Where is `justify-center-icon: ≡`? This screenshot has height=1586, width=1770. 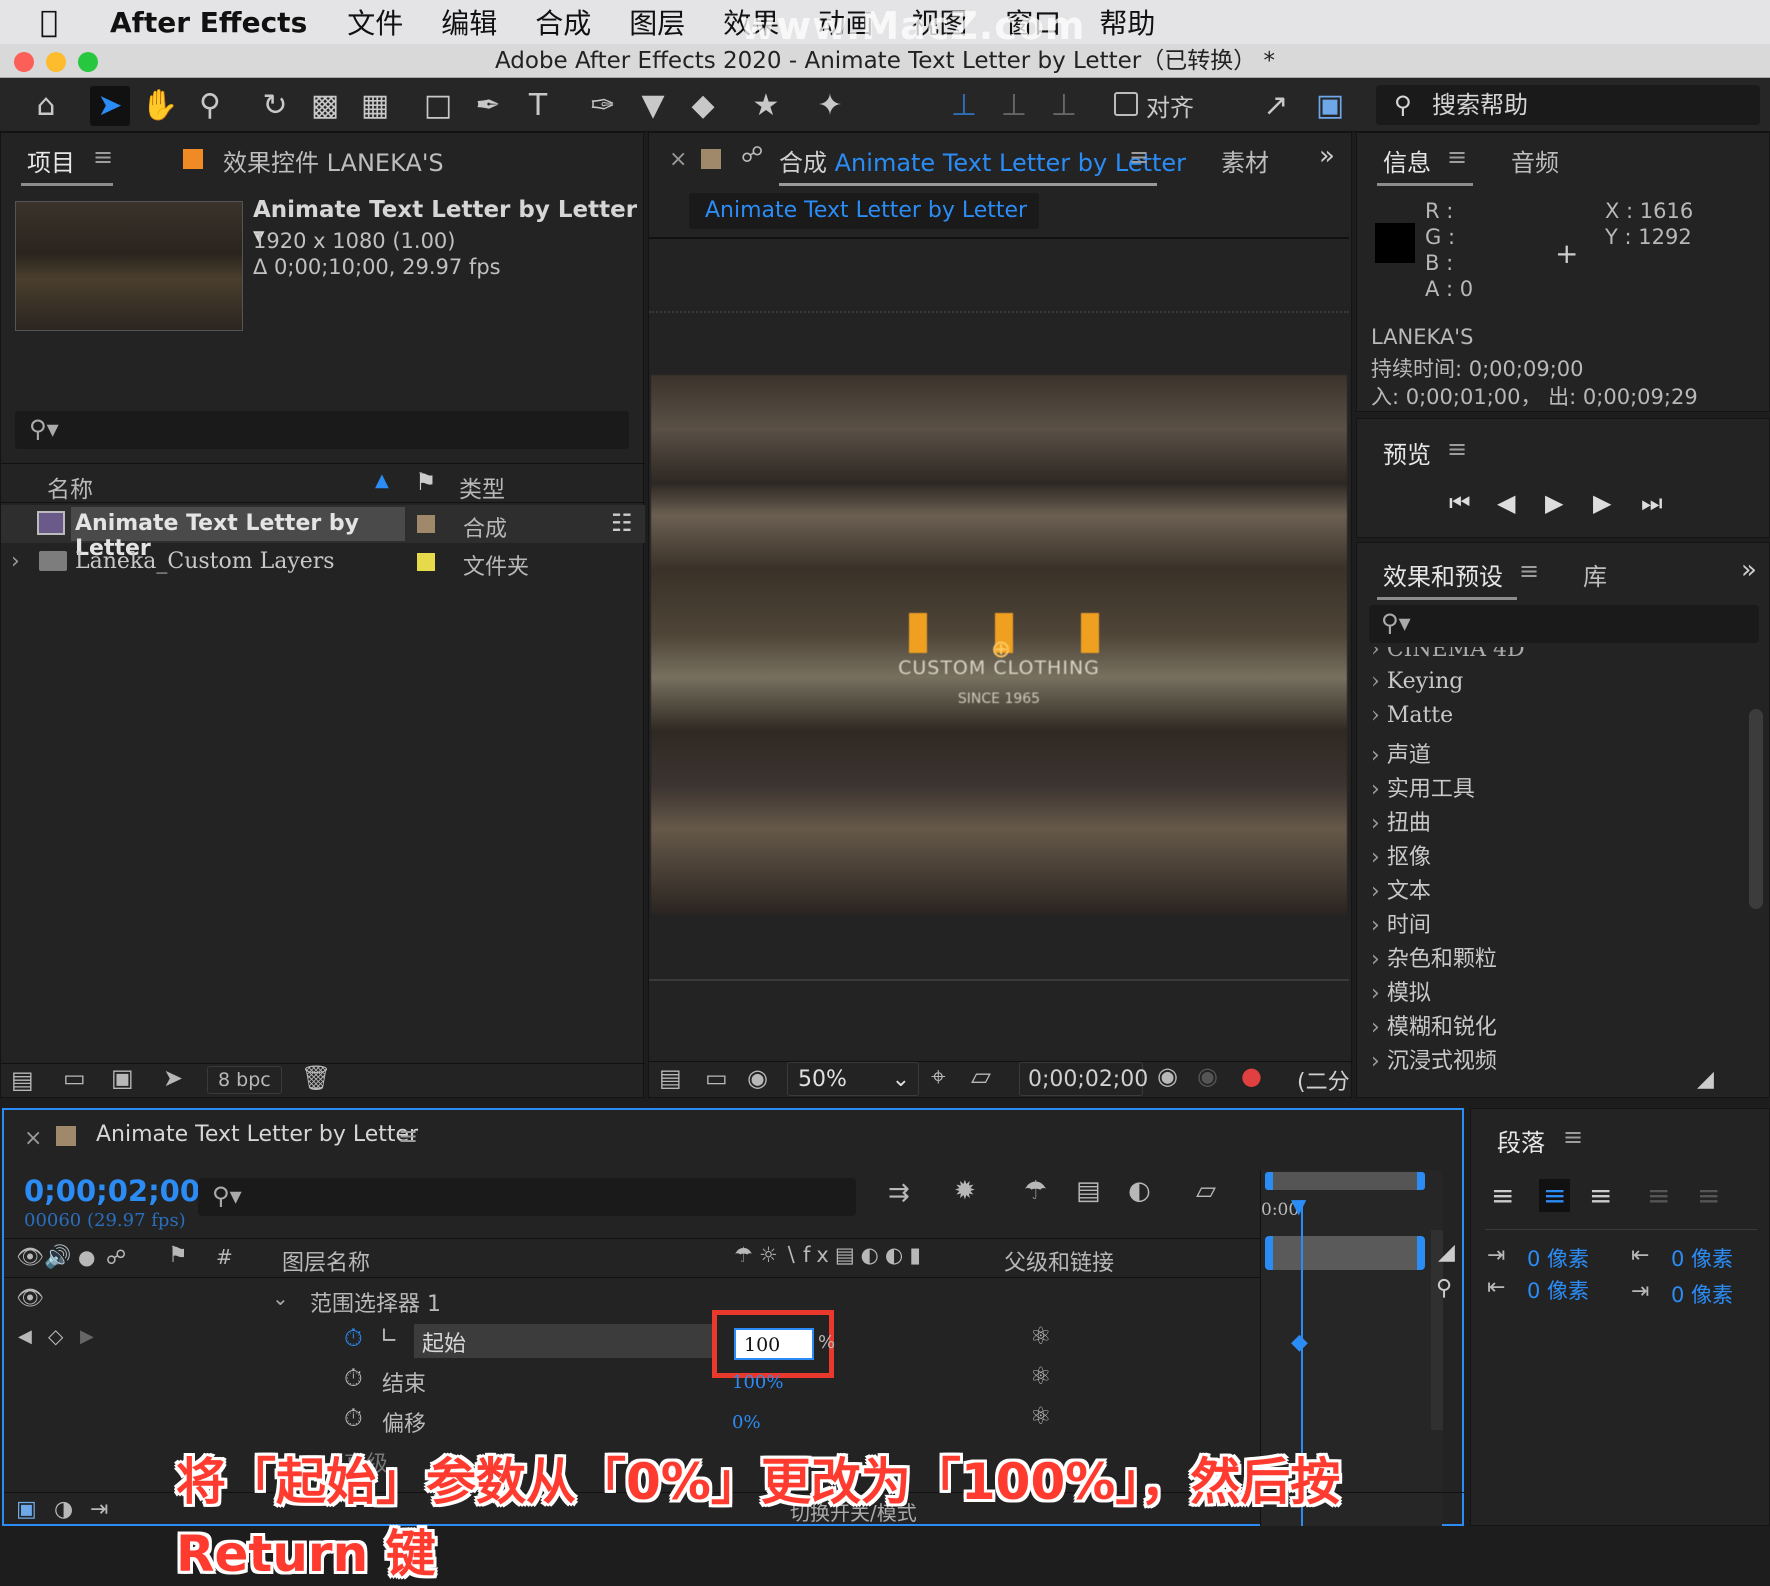
justify-center-icon: ≡ is located at coordinates (1708, 1195).